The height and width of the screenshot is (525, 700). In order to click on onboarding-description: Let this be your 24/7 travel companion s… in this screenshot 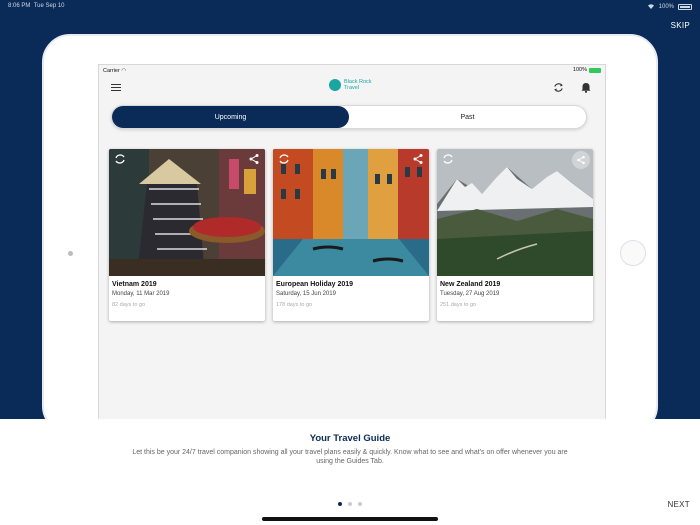, I will do `click(350, 457)`.